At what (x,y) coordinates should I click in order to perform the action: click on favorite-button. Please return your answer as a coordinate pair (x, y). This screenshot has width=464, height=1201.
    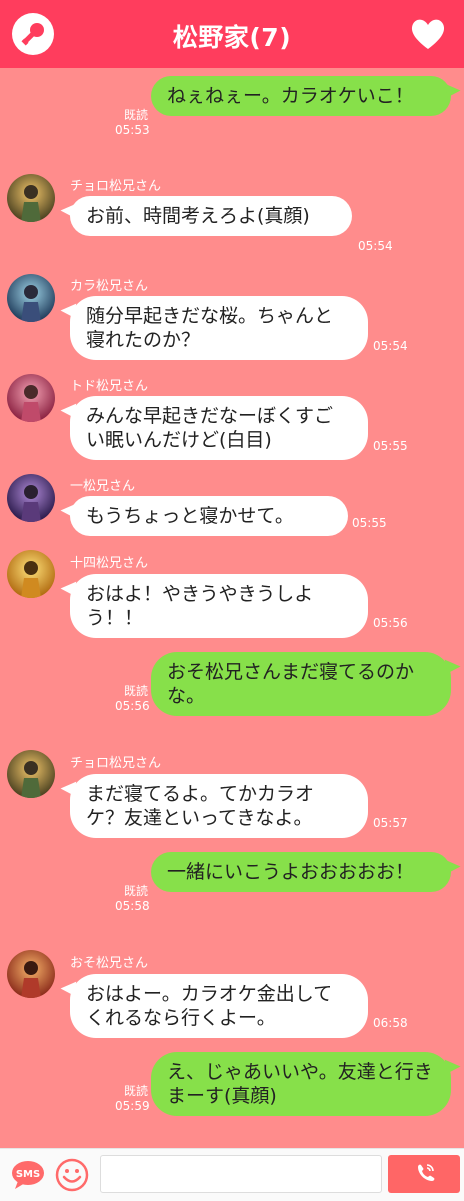
    Looking at the image, I should click on (428, 34).